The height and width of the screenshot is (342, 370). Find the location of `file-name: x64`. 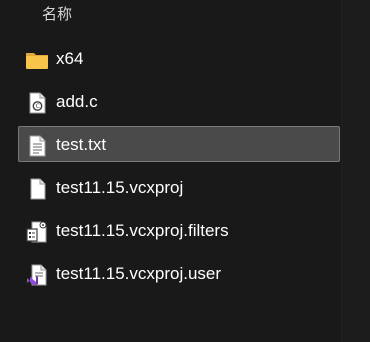

file-name: x64 is located at coordinates (70, 58).